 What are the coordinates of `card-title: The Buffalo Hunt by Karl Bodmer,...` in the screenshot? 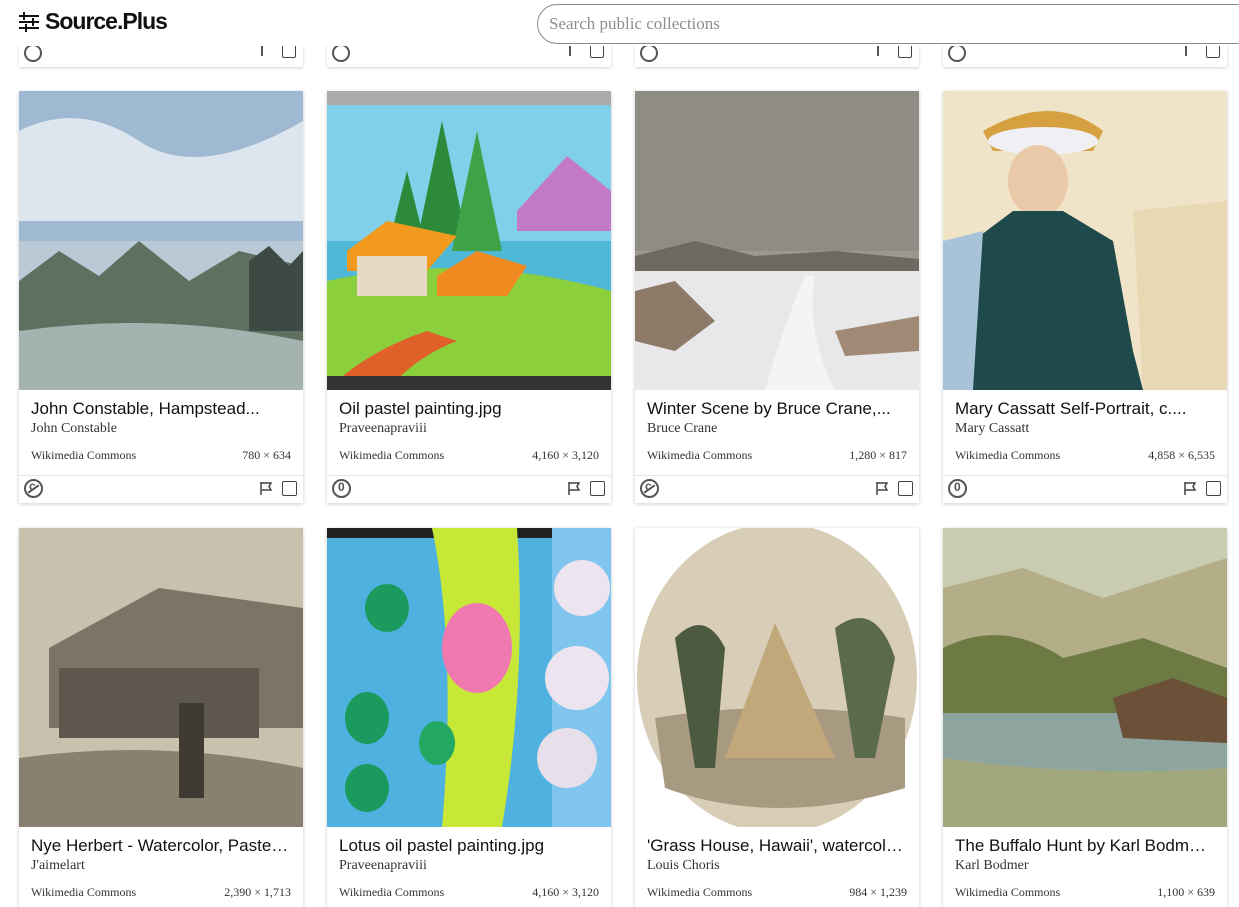 It's located at (1085, 846).